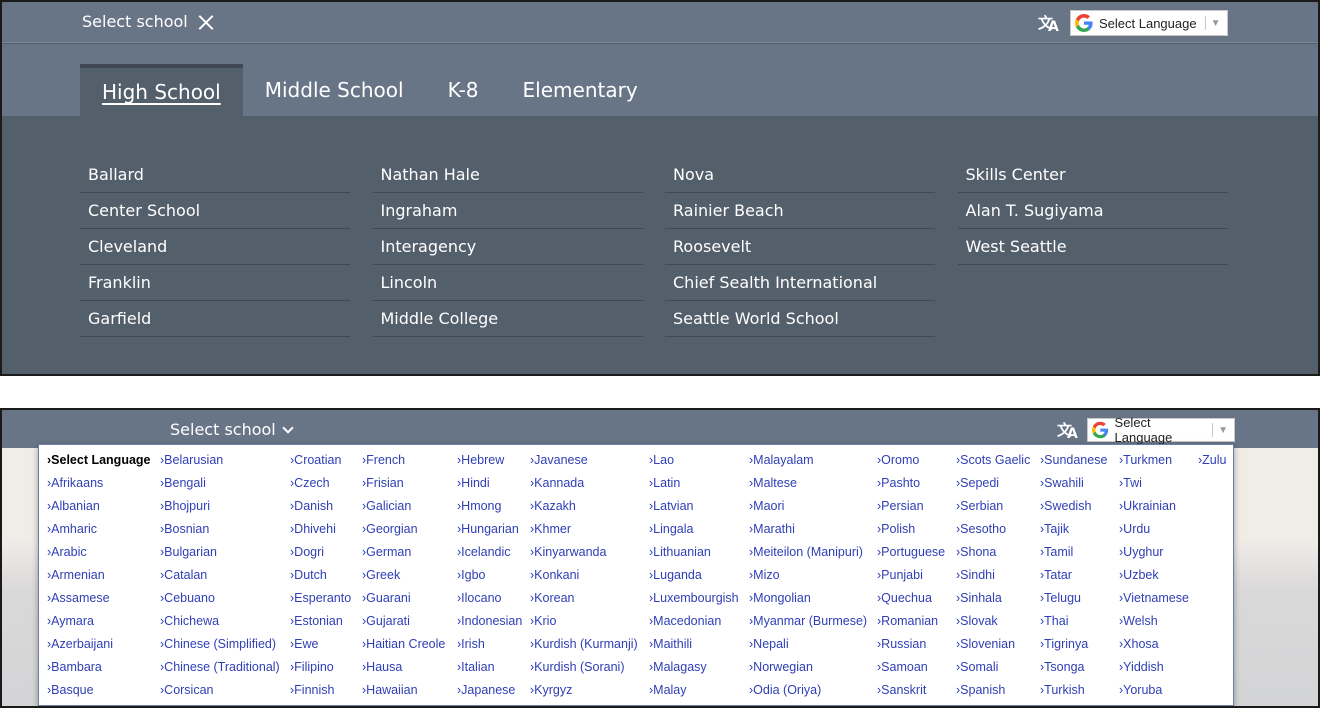 This screenshot has width=1320, height=708. What do you see at coordinates (1212, 464) in the screenshot?
I see `language-option: ›Zulu` at bounding box center [1212, 464].